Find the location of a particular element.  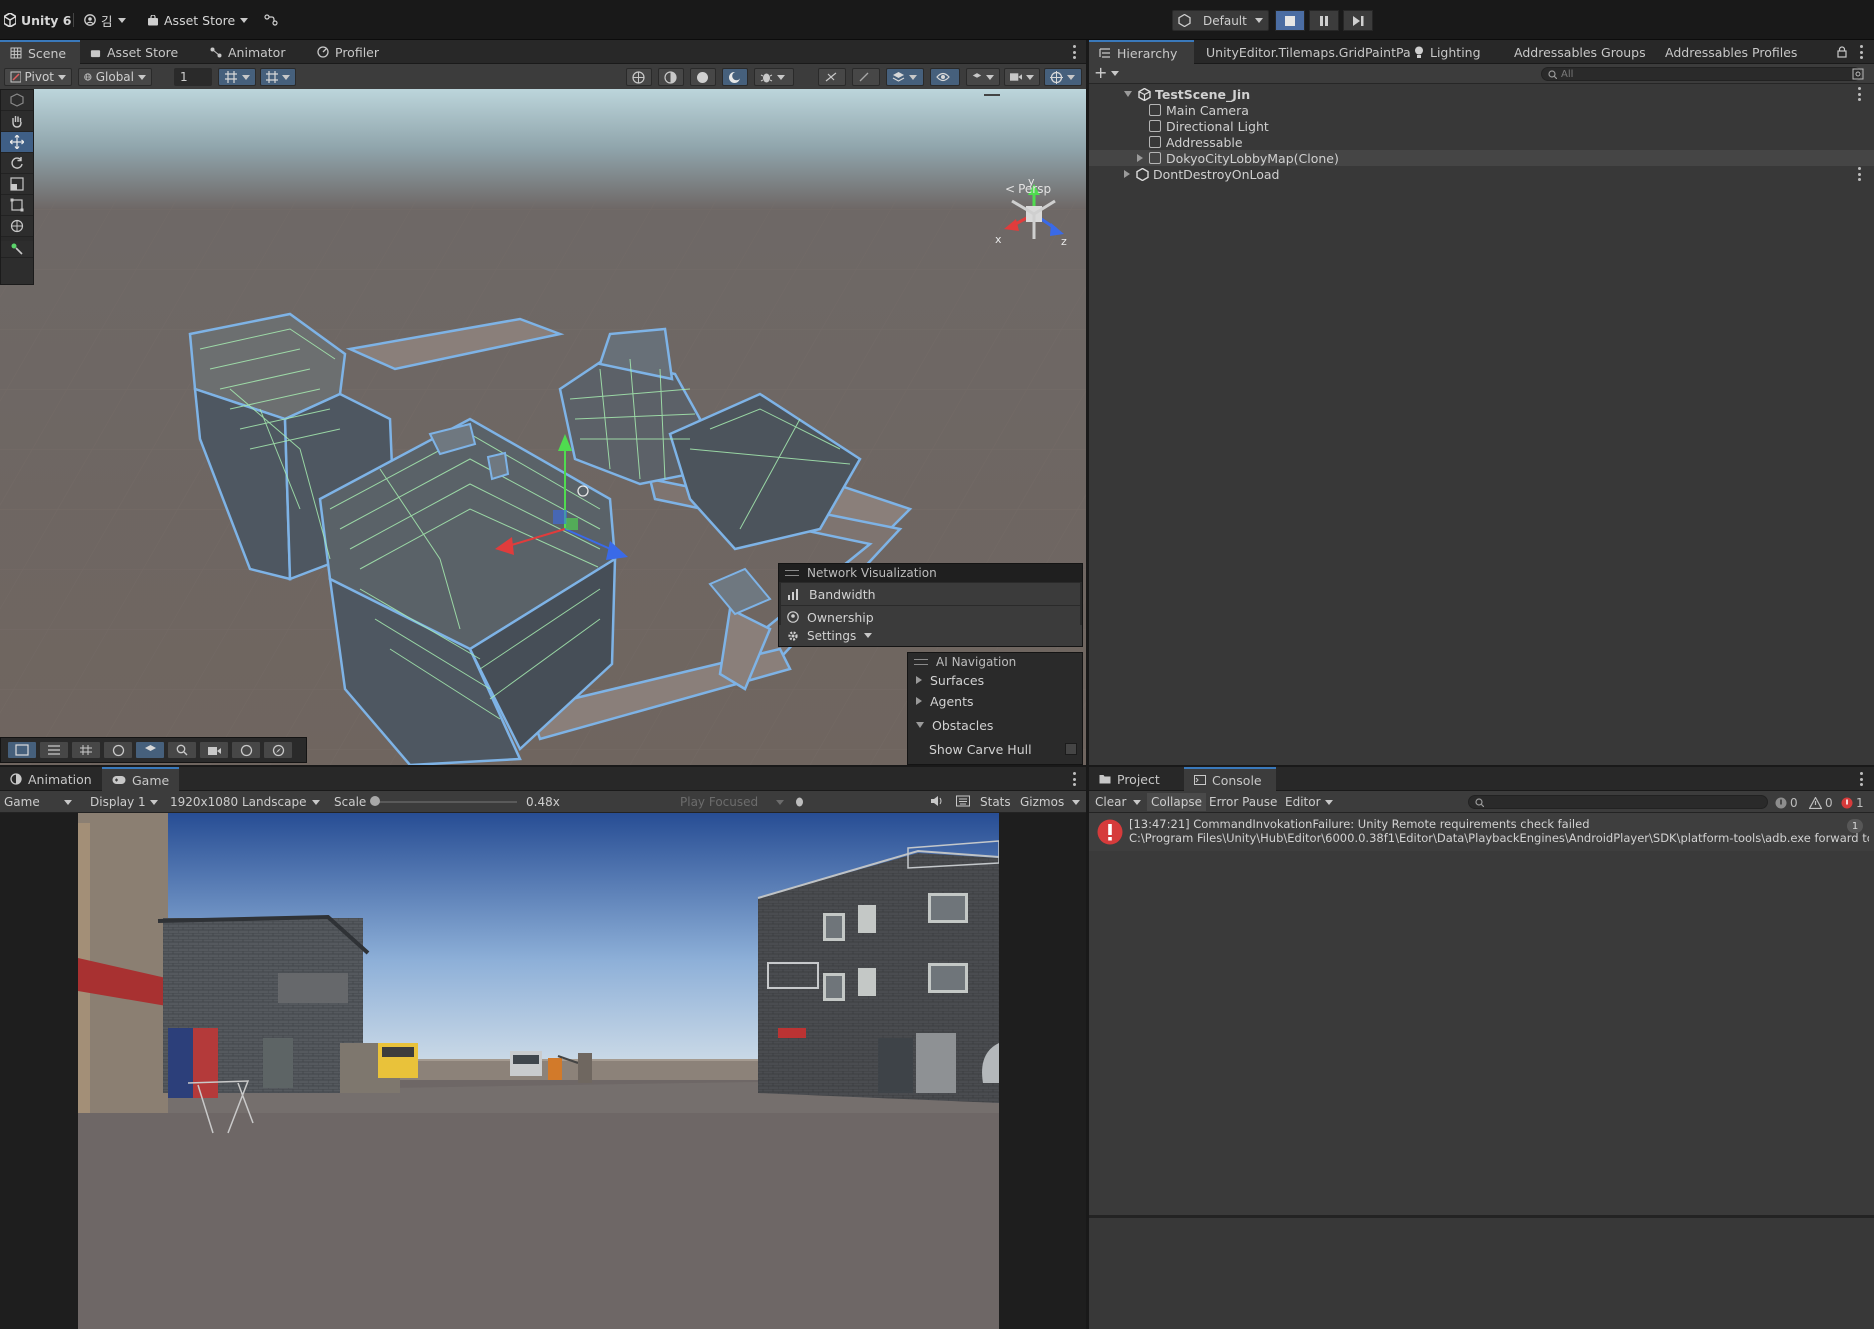

show-carve-hull-checkbox is located at coordinates (1071, 749).